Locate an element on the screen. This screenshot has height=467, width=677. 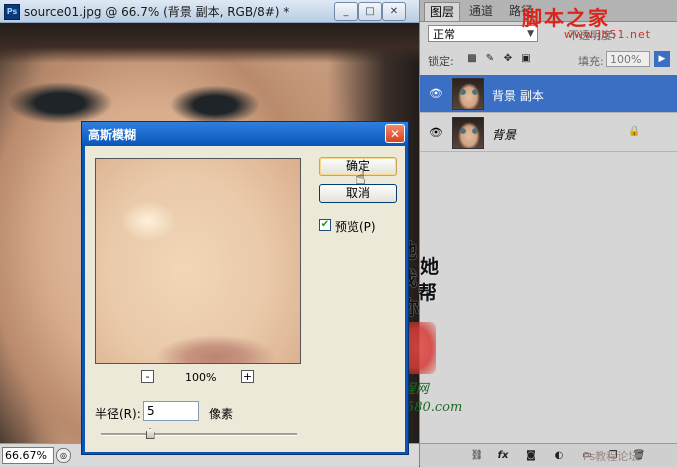
calligraphy-char: 帮 is located at coordinates (428, 293).